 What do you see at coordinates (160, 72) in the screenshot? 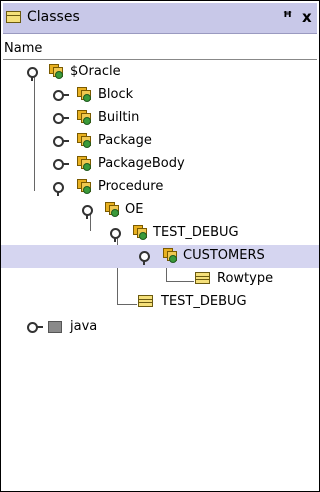
I see `tree-node-oracle: $Oracle` at bounding box center [160, 72].